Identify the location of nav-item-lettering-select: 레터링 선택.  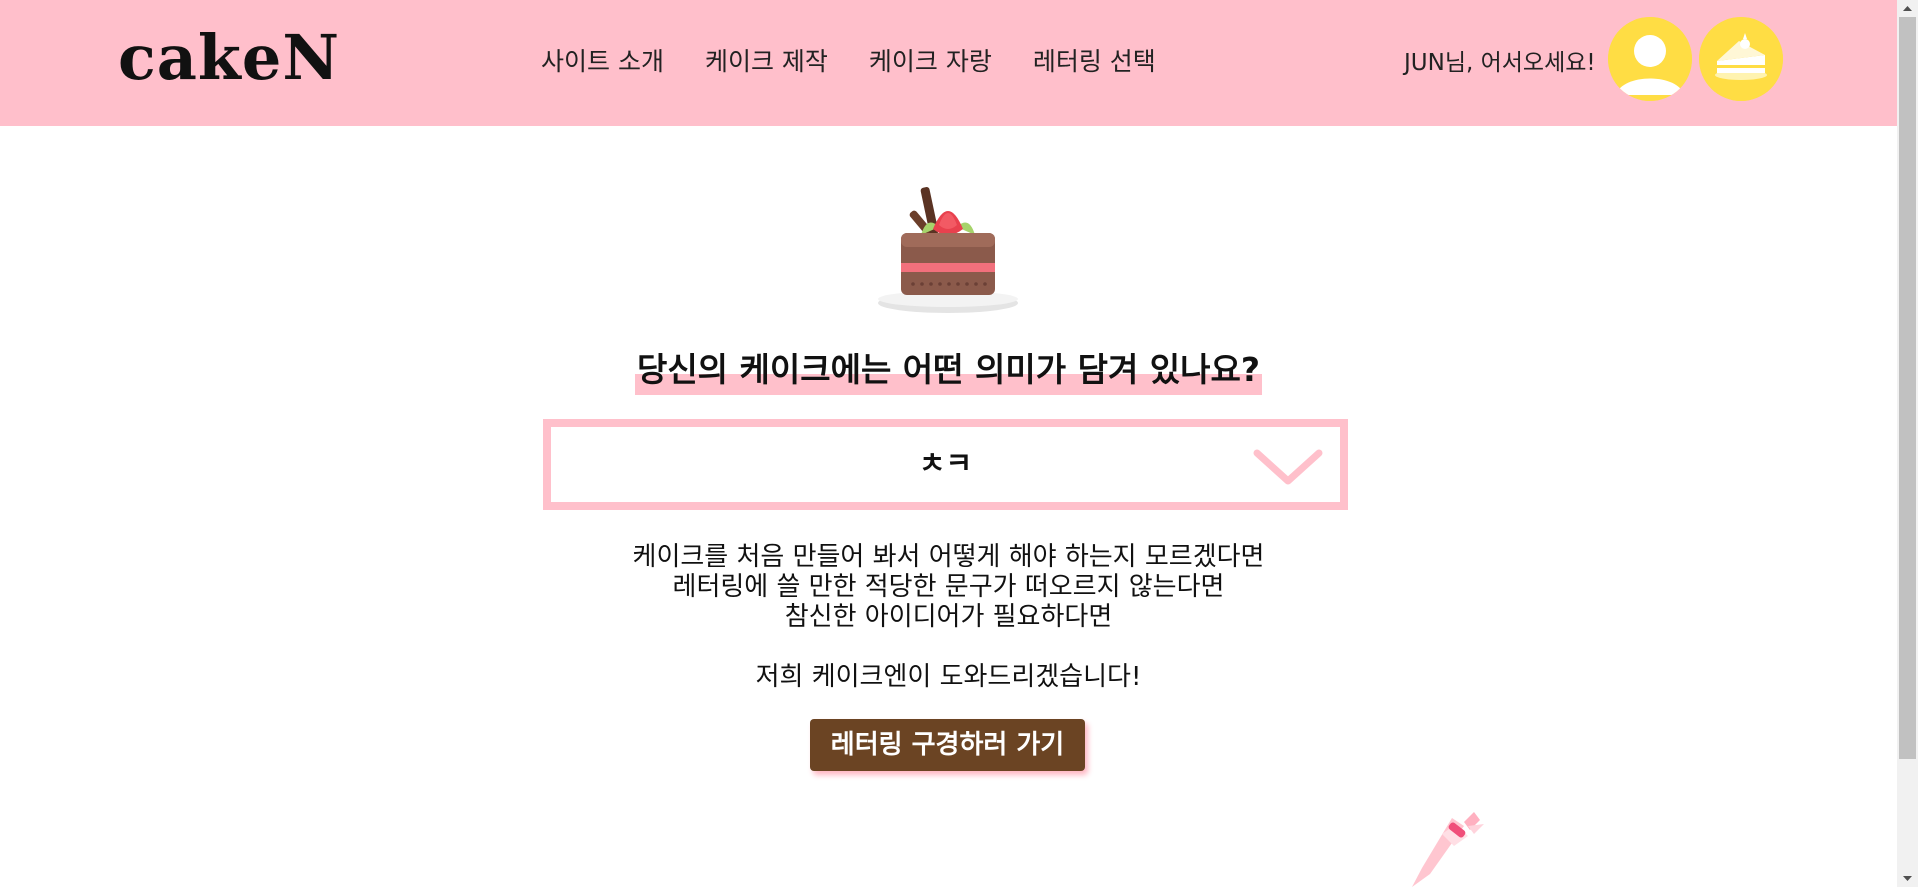
(1094, 62).